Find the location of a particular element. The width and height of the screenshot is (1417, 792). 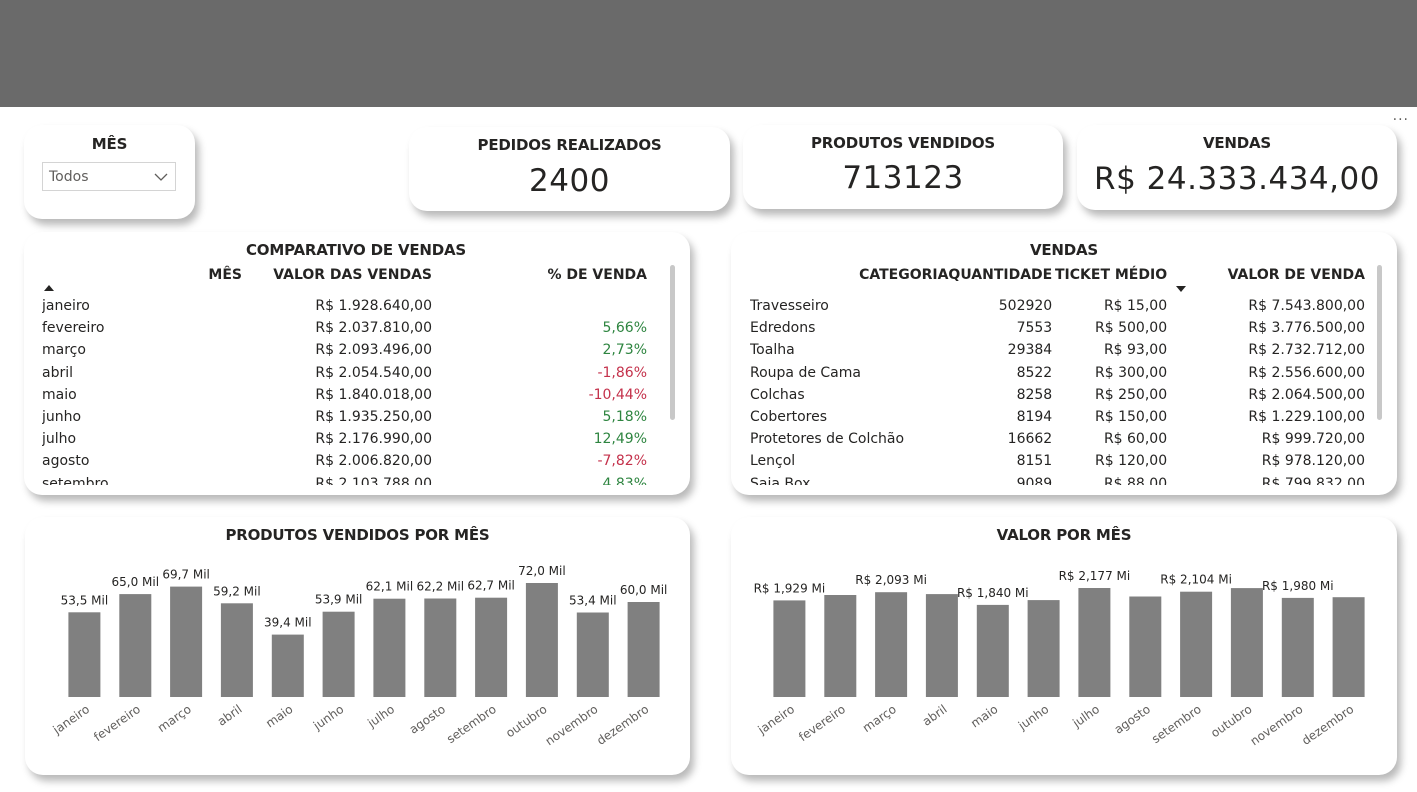

mes-dropdown-value: Todos is located at coordinates (69, 177).